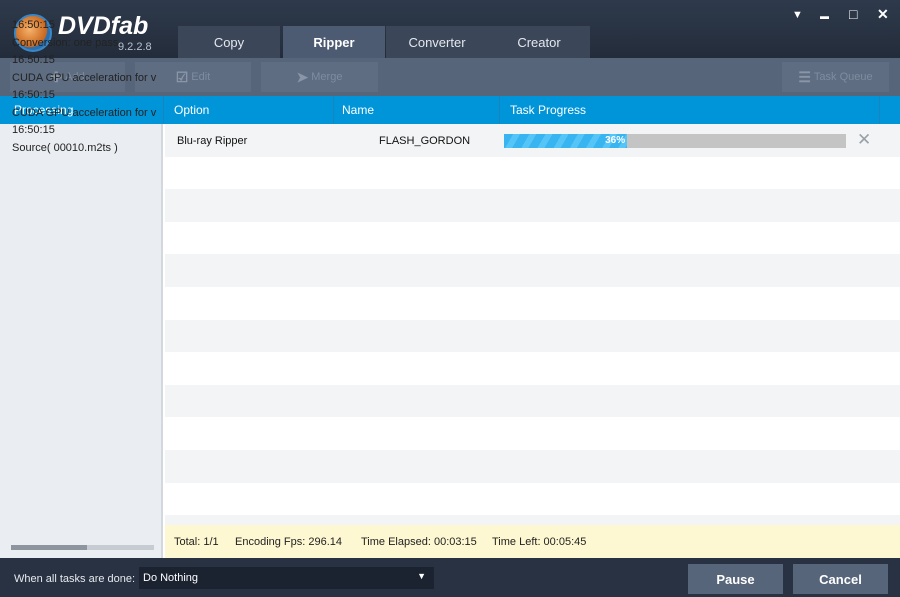 Image resolution: width=900 pixels, height=597 pixels. I want to click on menu-dropdown-icon: ▼, so click(797, 15).